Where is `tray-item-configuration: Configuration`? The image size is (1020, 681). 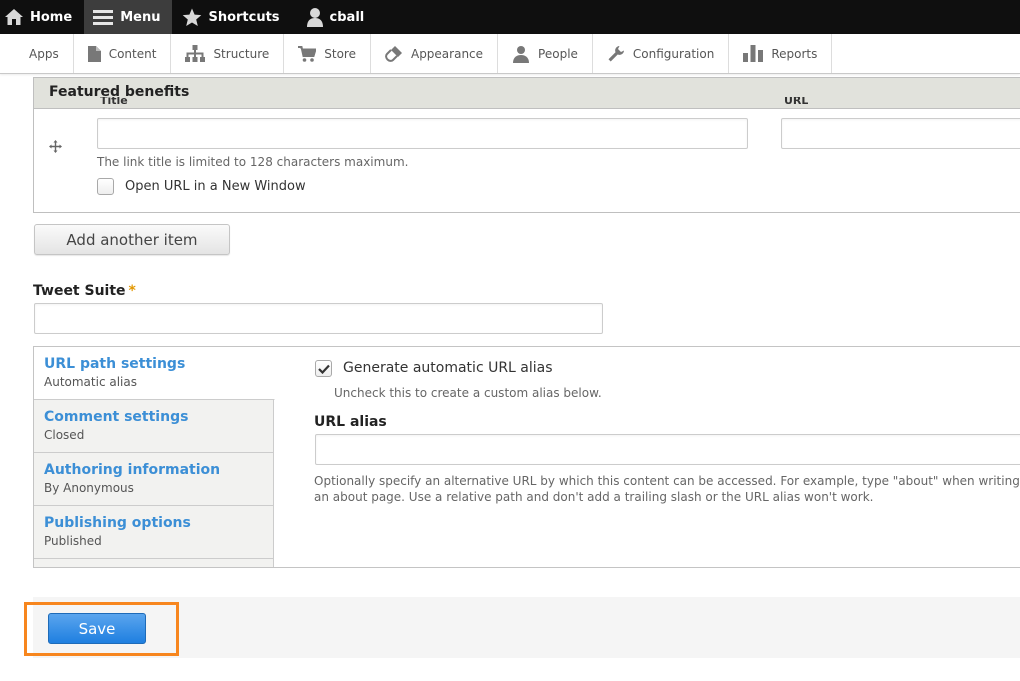
tray-item-configuration: Configuration is located at coordinates (661, 53).